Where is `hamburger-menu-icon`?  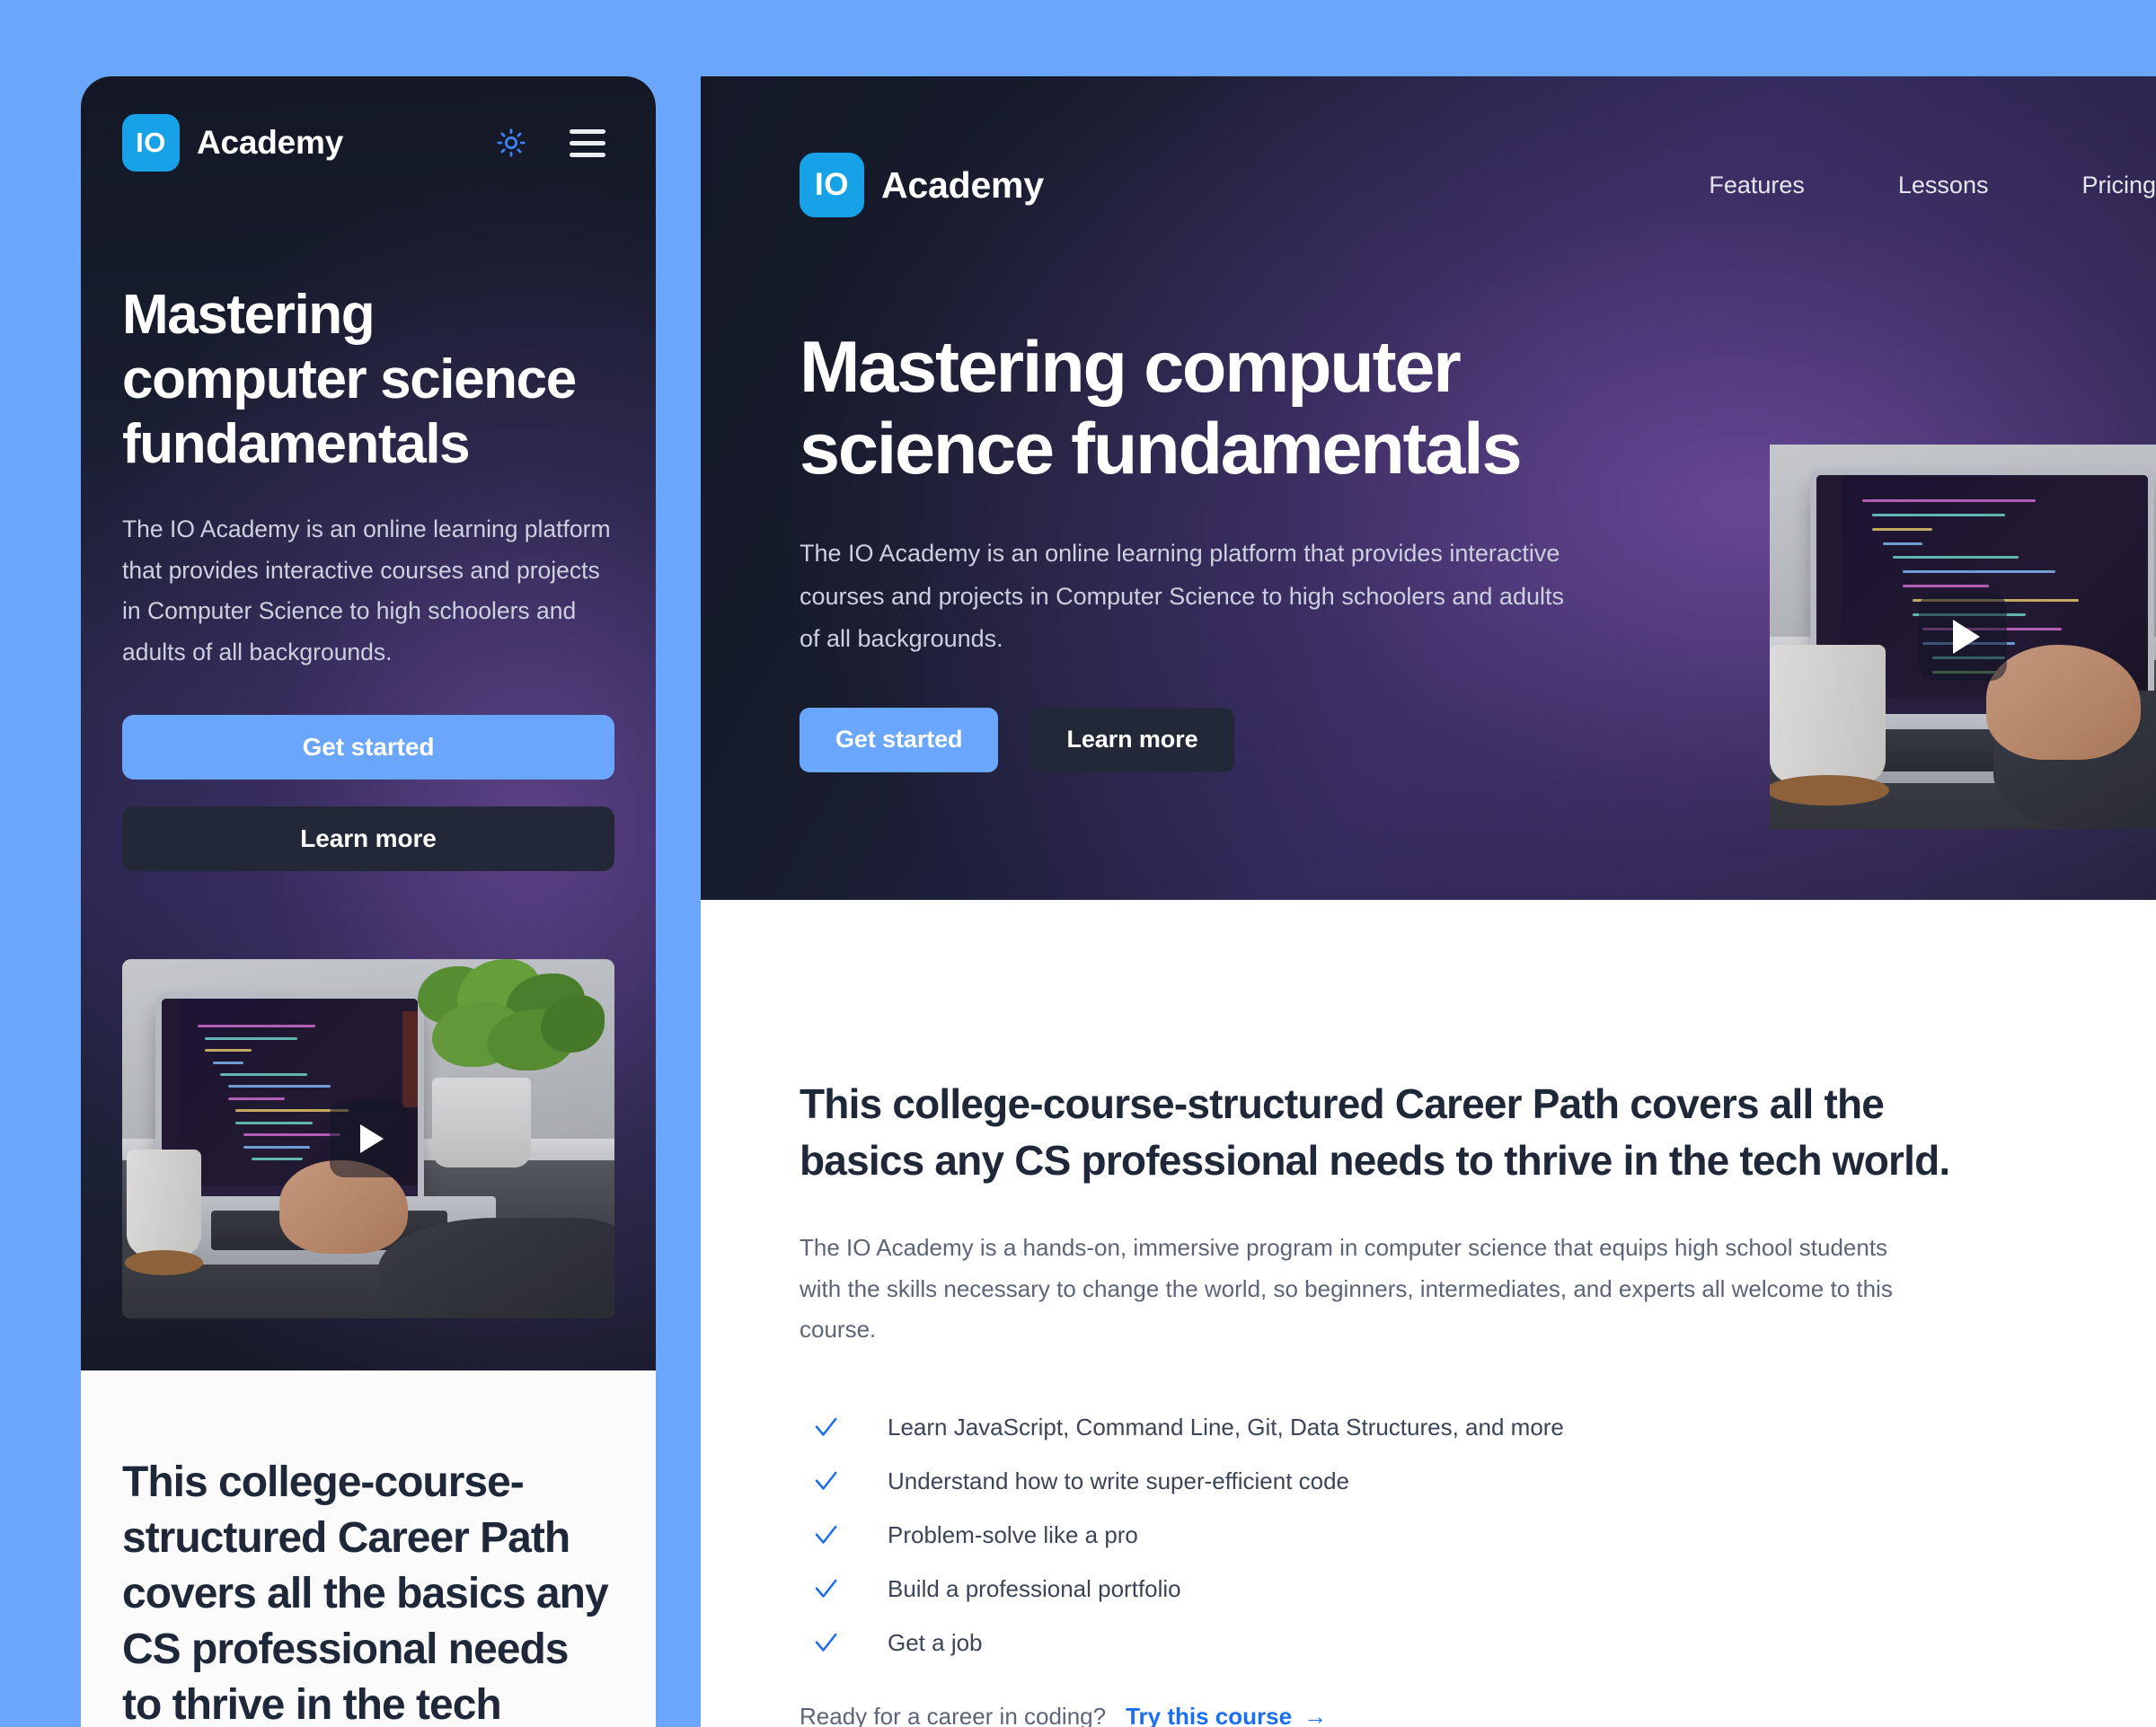
hamburger-menu-icon is located at coordinates (587, 142).